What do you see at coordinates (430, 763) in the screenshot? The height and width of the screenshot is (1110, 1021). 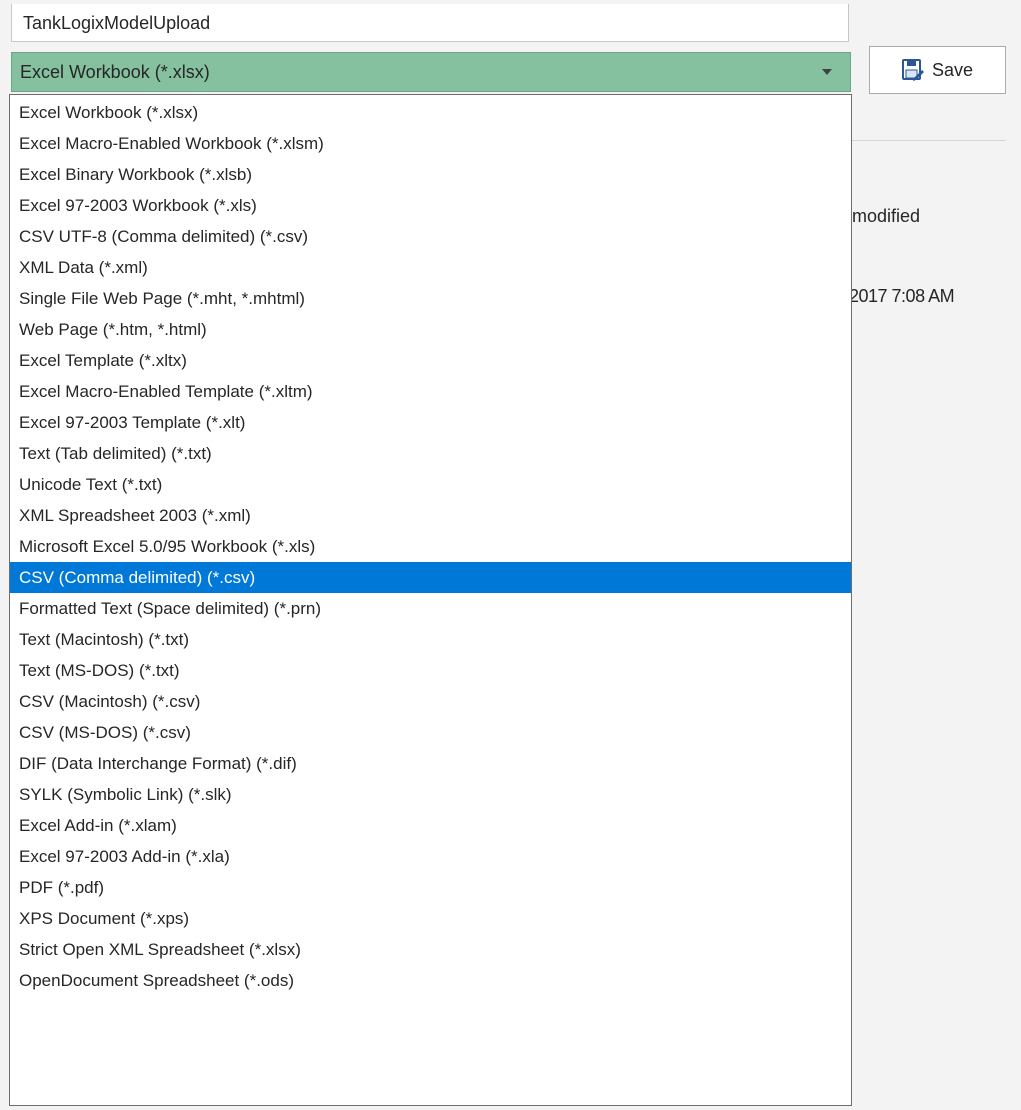 I see `dropdown-option: DIF (Data Interchange Format) (*.dif)` at bounding box center [430, 763].